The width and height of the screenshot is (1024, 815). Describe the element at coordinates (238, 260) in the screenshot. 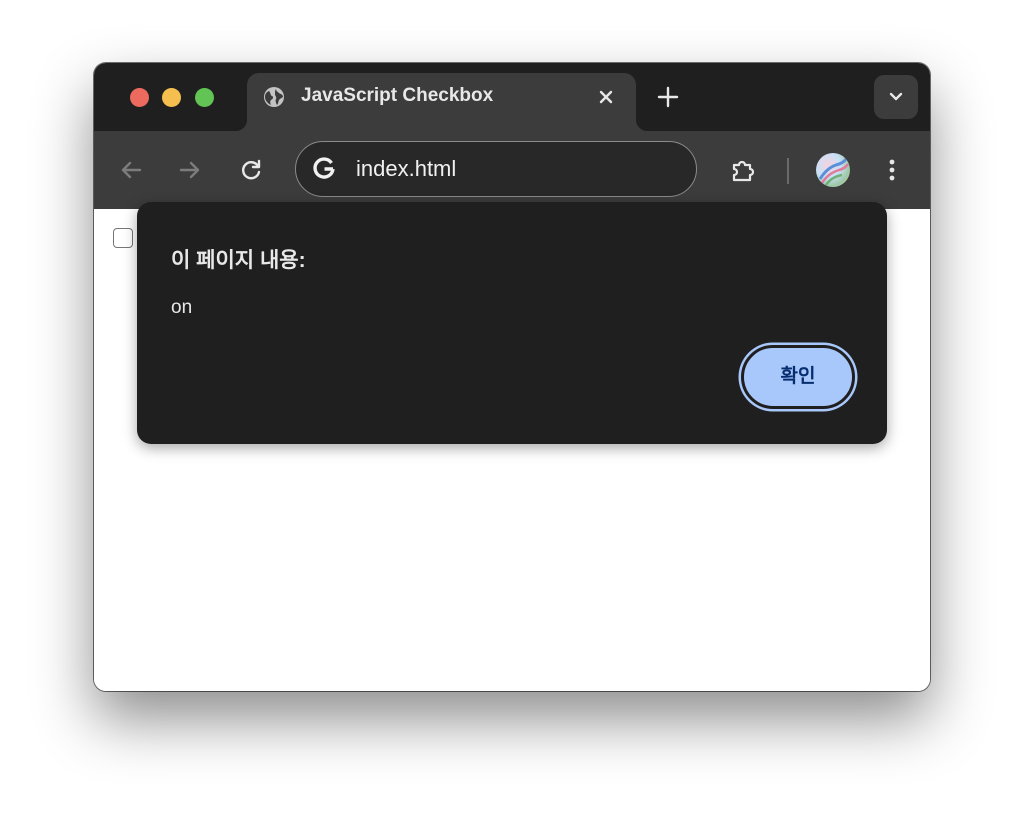

I see `dialog-title: 이 페이지 내용:` at that location.